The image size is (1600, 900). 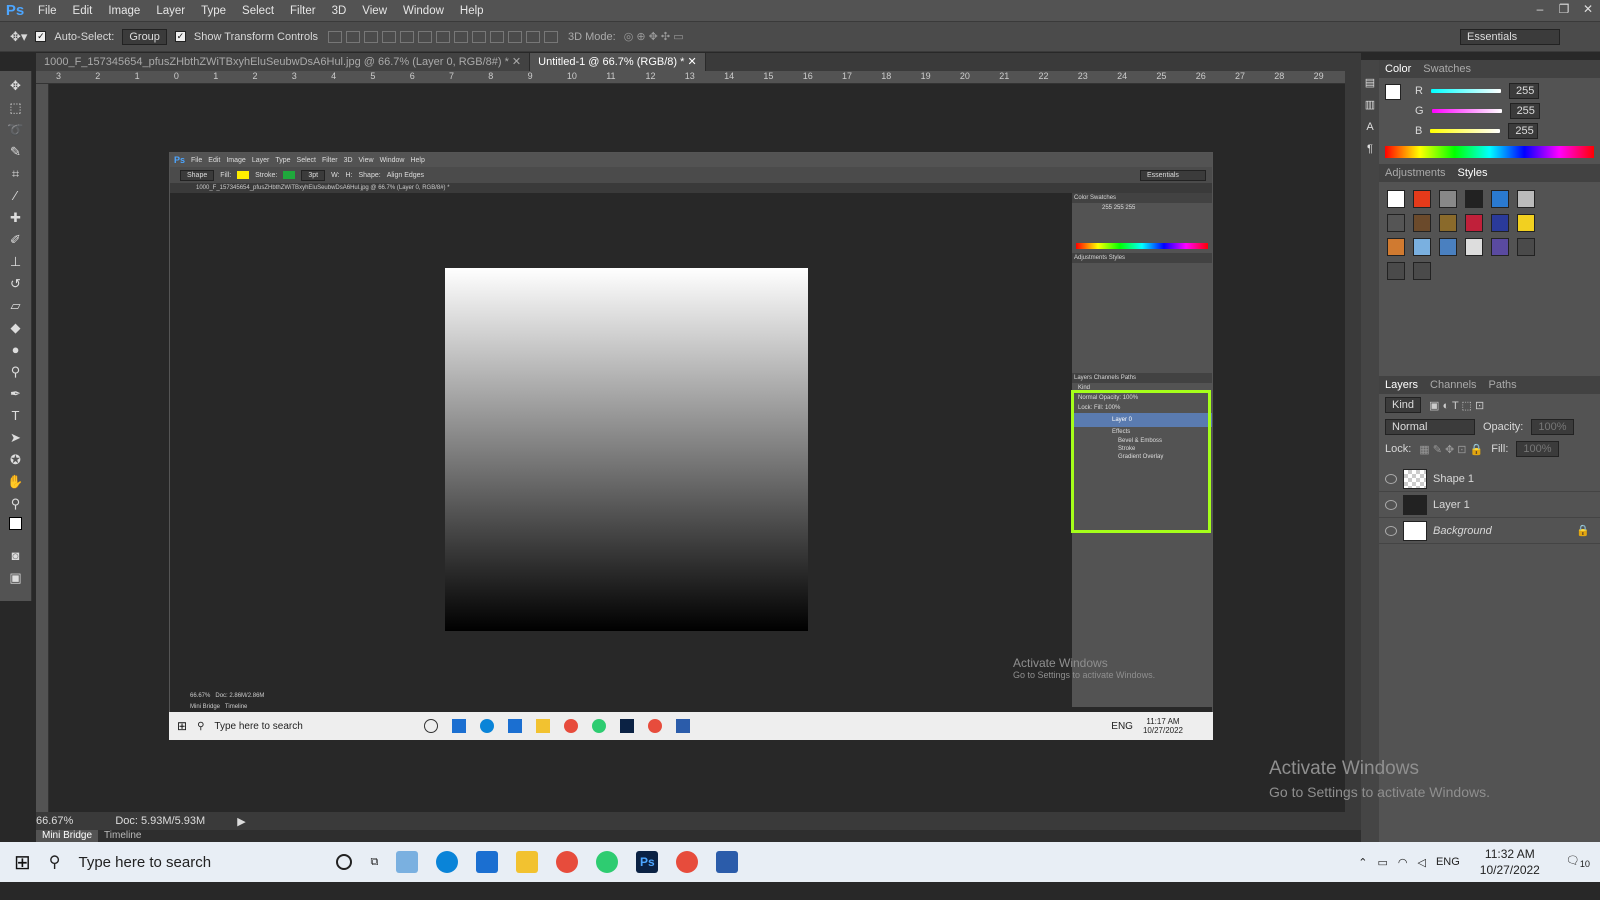 What do you see at coordinates (124, 11) in the screenshot?
I see `menu-image: Image` at bounding box center [124, 11].